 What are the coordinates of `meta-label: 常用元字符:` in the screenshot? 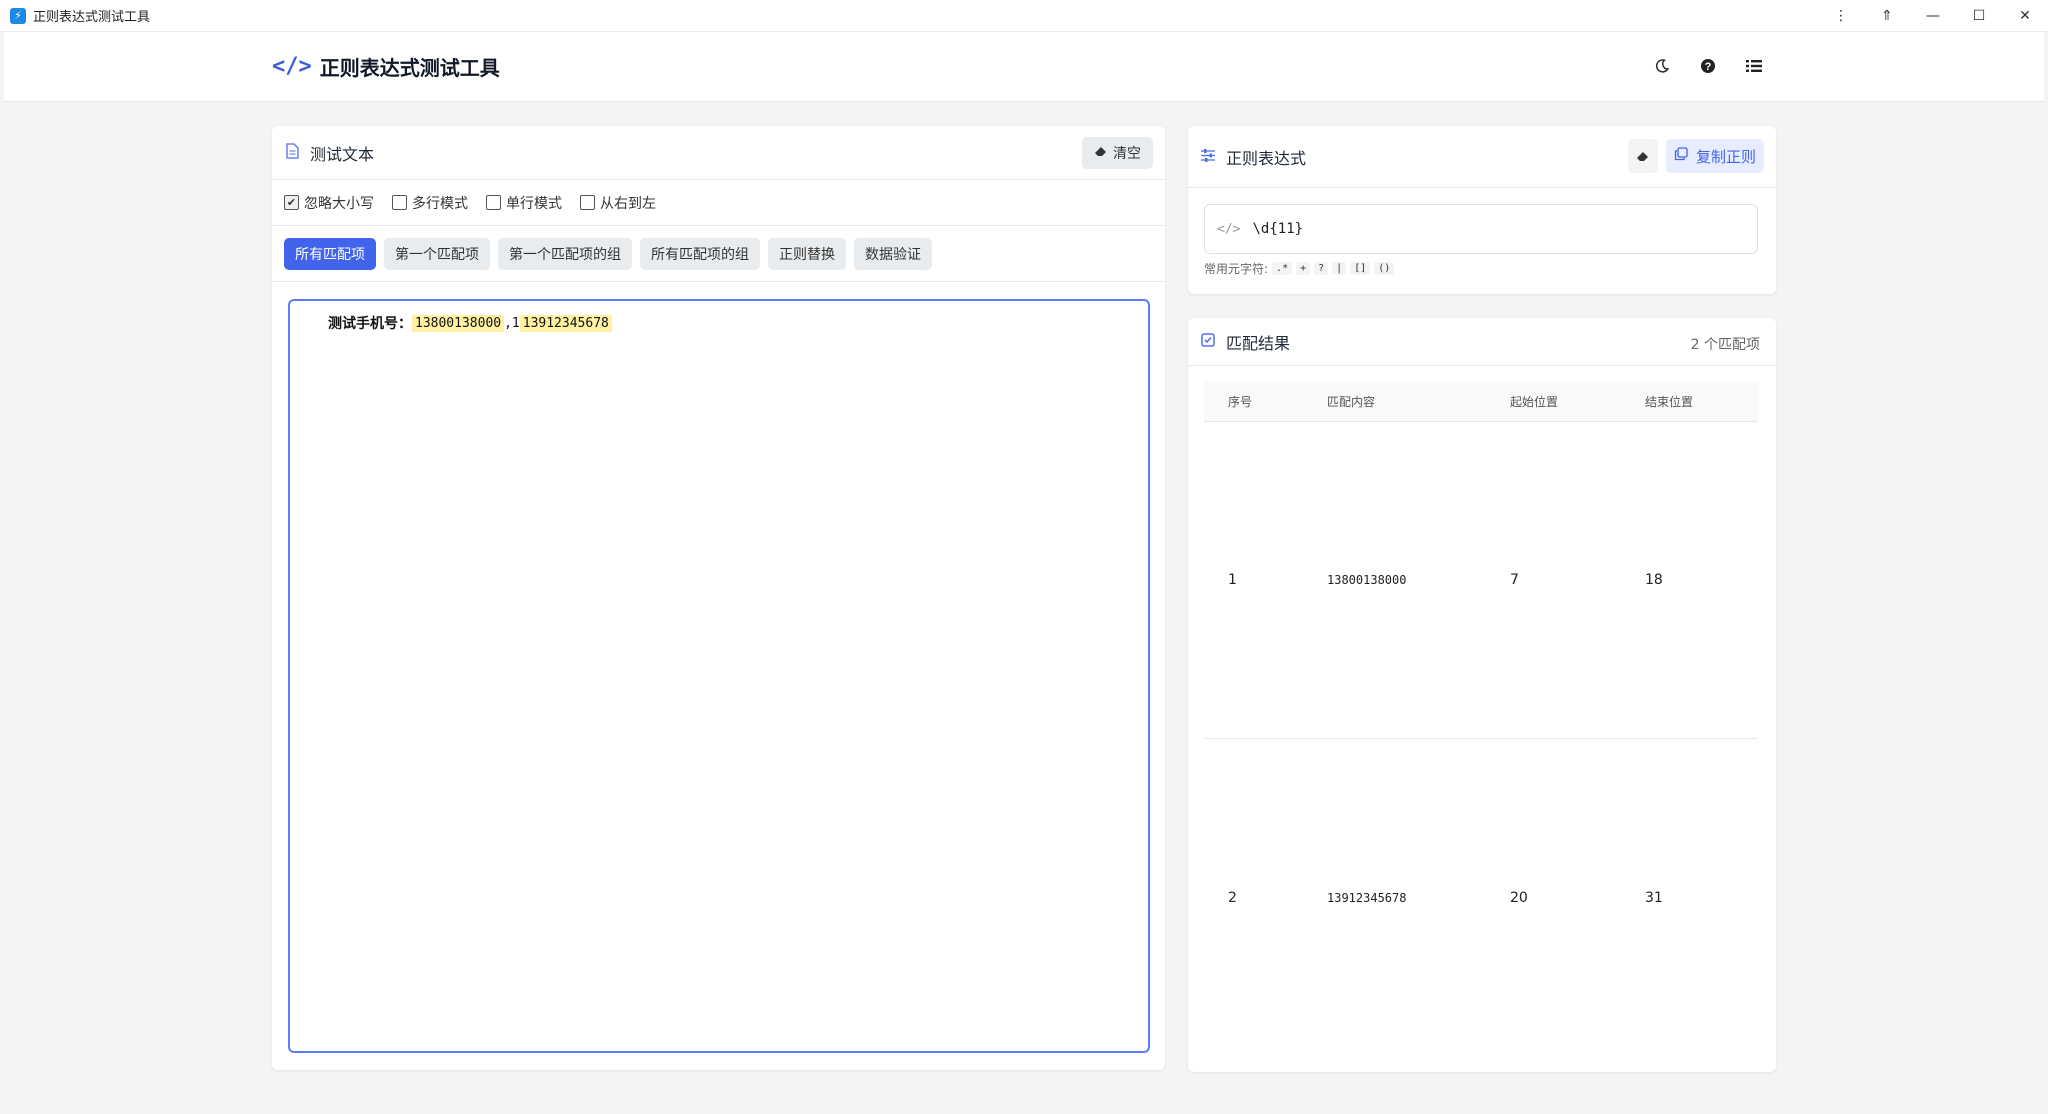 It's located at (1236, 269).